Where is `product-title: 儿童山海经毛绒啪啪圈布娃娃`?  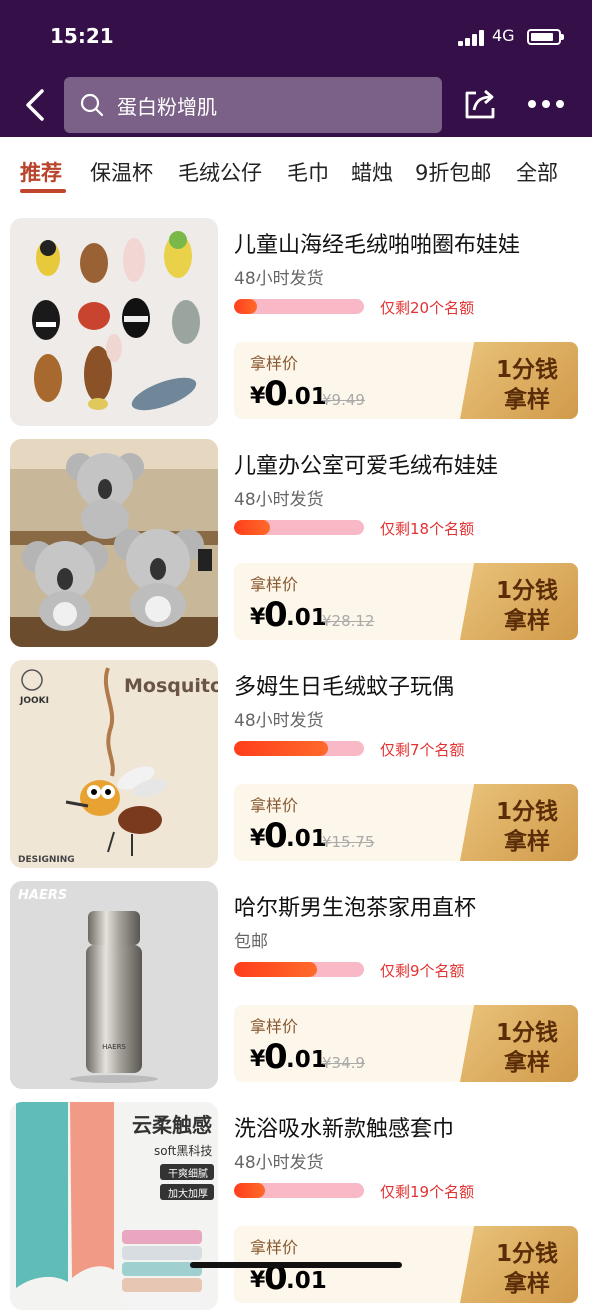 product-title: 儿童山海经毛绒啪啪圈布娃娃 is located at coordinates (377, 243).